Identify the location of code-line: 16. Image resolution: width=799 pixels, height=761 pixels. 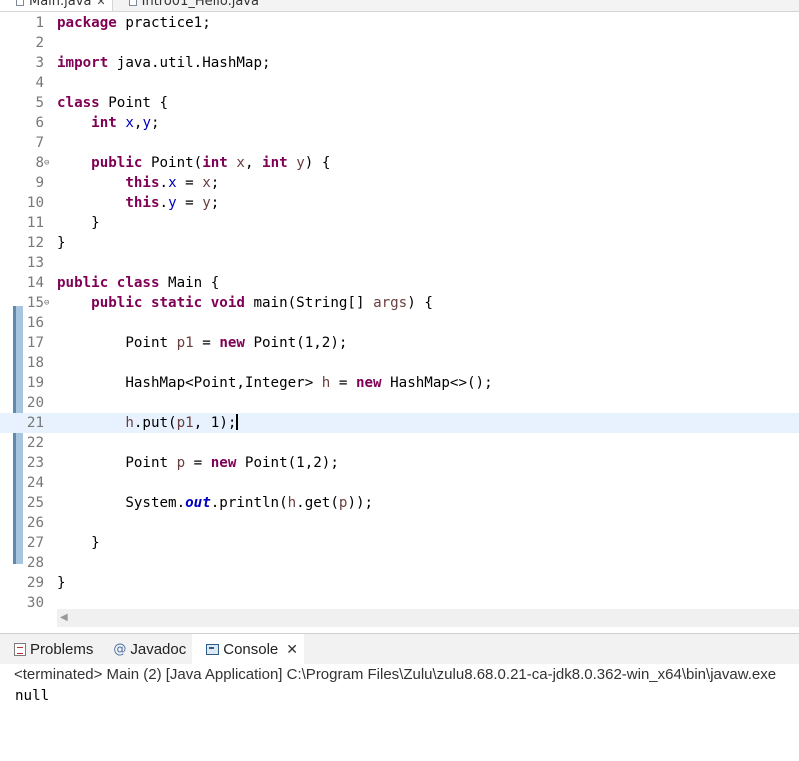
(399, 323).